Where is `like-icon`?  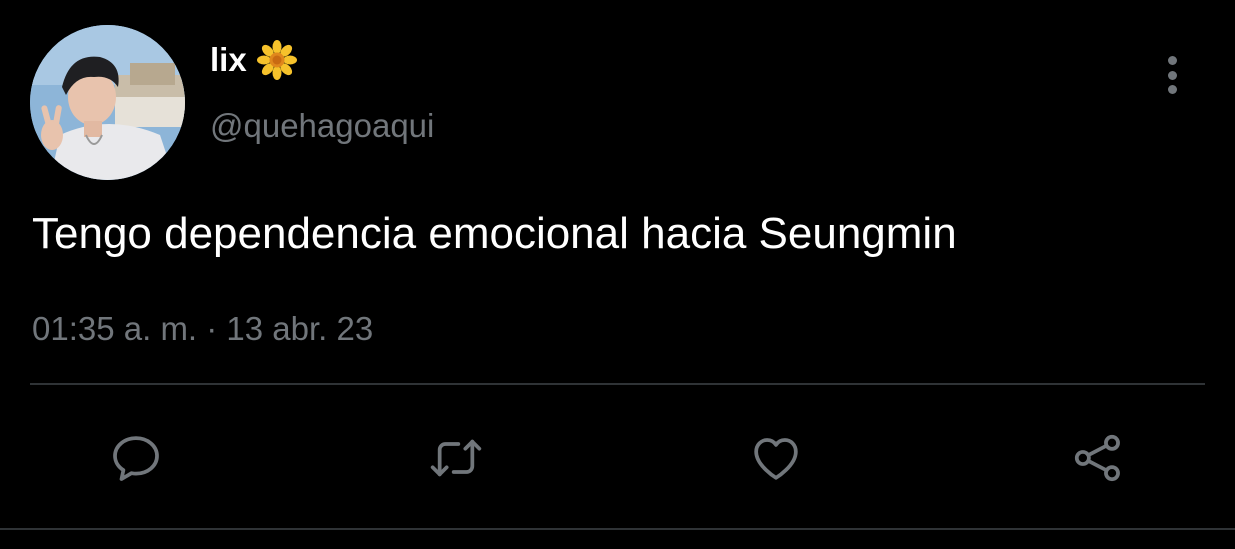 like-icon is located at coordinates (776, 459).